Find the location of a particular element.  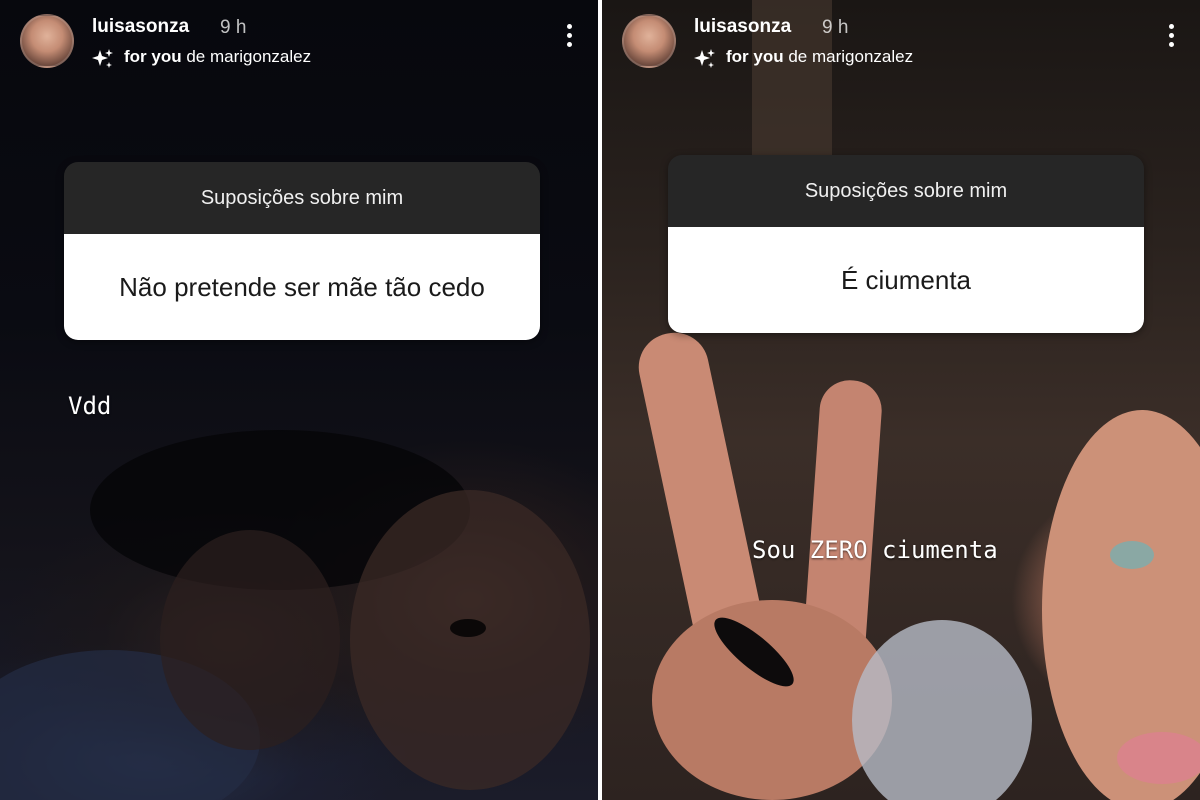

photo-hoodie-shape is located at coordinates (942, 710).